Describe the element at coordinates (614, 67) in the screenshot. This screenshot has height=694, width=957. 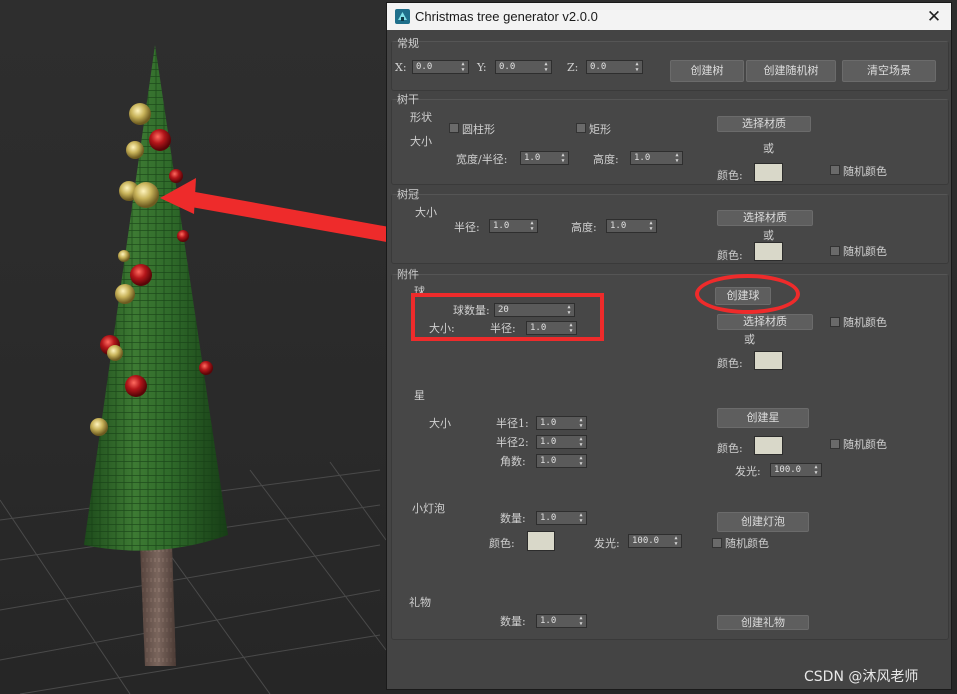
I see `z-spinner: 0.0 ▲ ▼` at that location.